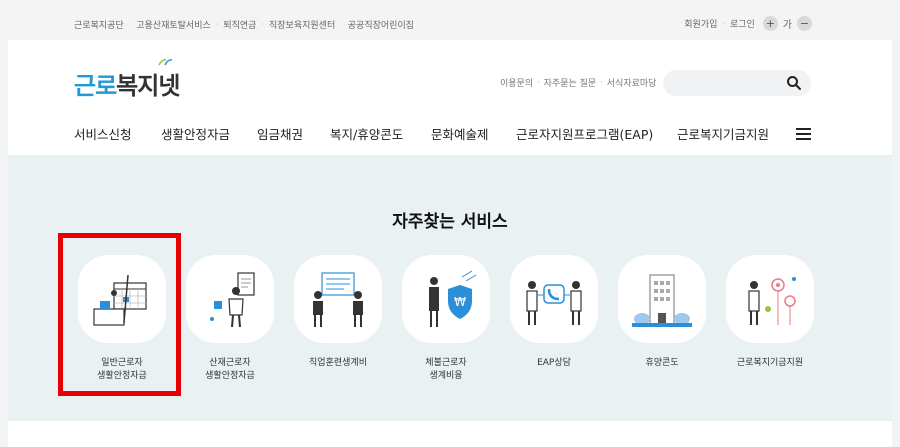 The height and width of the screenshot is (447, 900). I want to click on font-decrease-button: −, so click(804, 23).